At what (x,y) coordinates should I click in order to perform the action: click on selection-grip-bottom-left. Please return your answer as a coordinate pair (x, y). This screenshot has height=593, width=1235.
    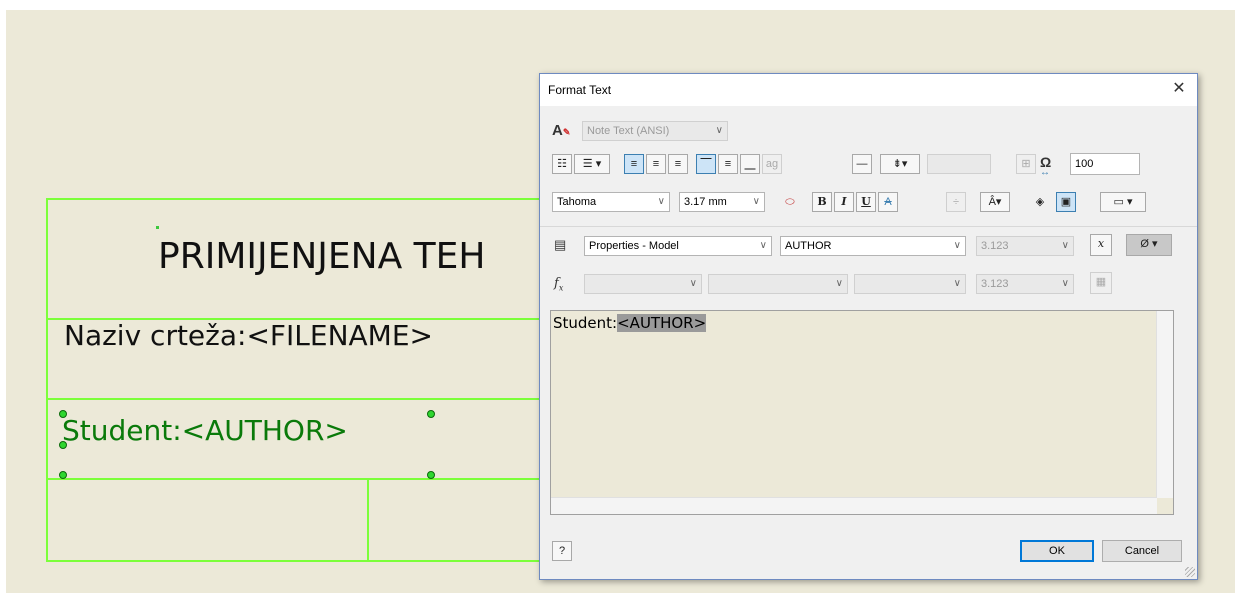
    Looking at the image, I should click on (63, 475).